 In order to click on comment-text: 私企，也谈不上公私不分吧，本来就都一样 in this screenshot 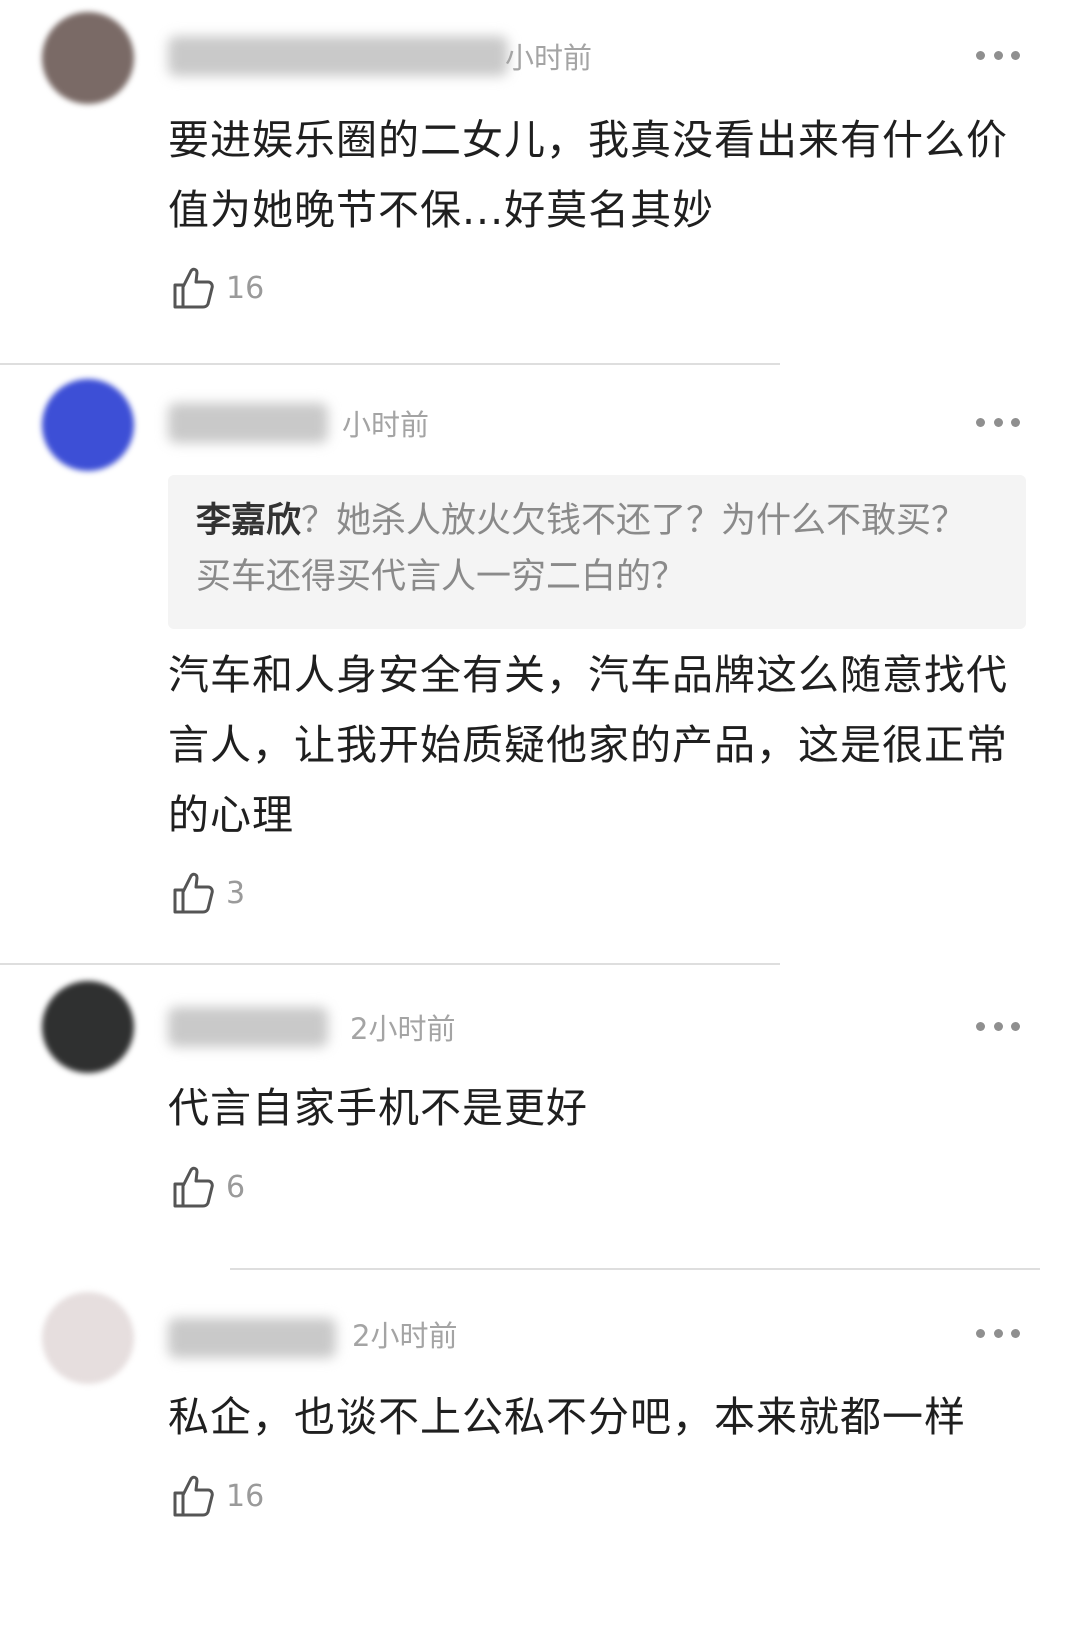, I will do `click(567, 1417)`.